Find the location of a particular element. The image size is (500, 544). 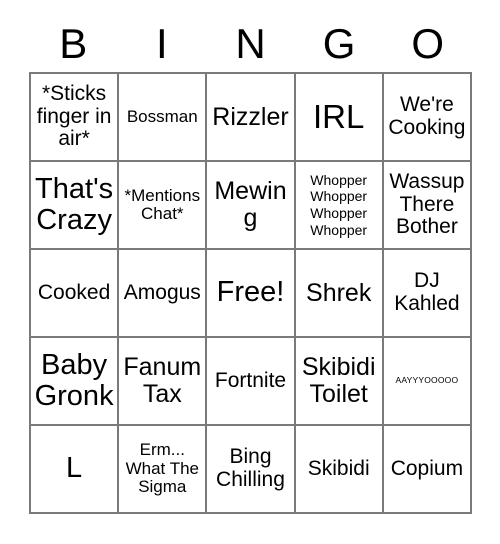

bingo-cell: Amogus is located at coordinates (163, 294).